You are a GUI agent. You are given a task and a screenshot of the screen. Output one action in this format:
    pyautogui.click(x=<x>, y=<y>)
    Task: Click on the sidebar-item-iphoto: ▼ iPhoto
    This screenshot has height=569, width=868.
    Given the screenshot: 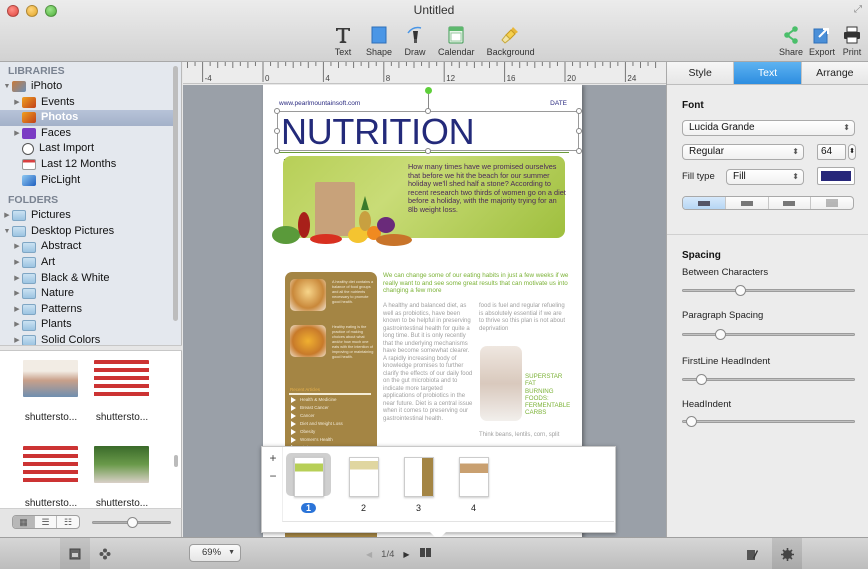 What is the action you would take?
    pyautogui.click(x=90, y=87)
    